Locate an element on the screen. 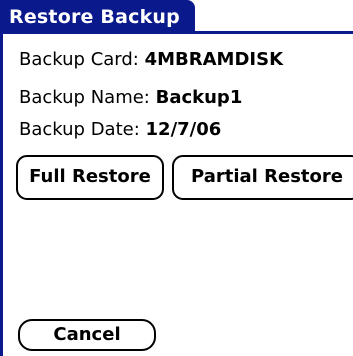 The height and width of the screenshot is (356, 353). backup-name-row: Backup Name: Backup1 is located at coordinates (130, 98).